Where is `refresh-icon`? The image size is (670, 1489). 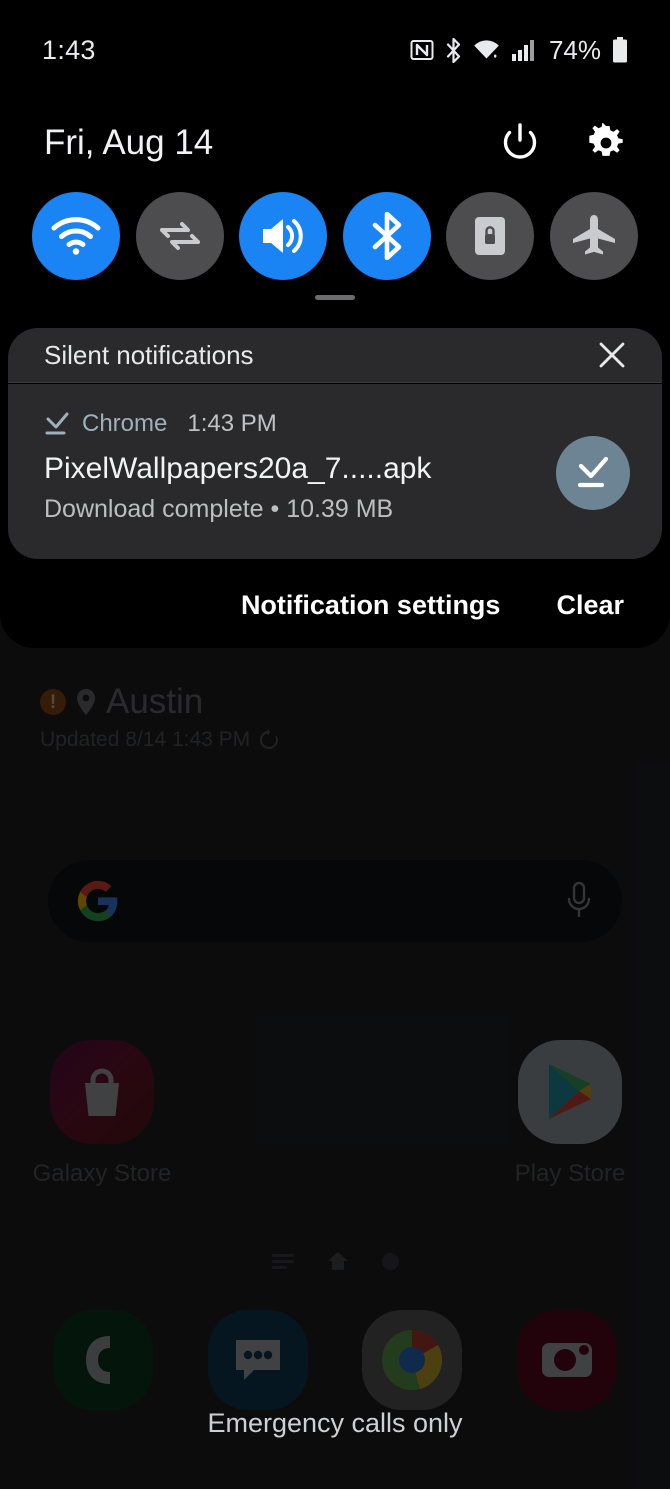
refresh-icon is located at coordinates (269, 740).